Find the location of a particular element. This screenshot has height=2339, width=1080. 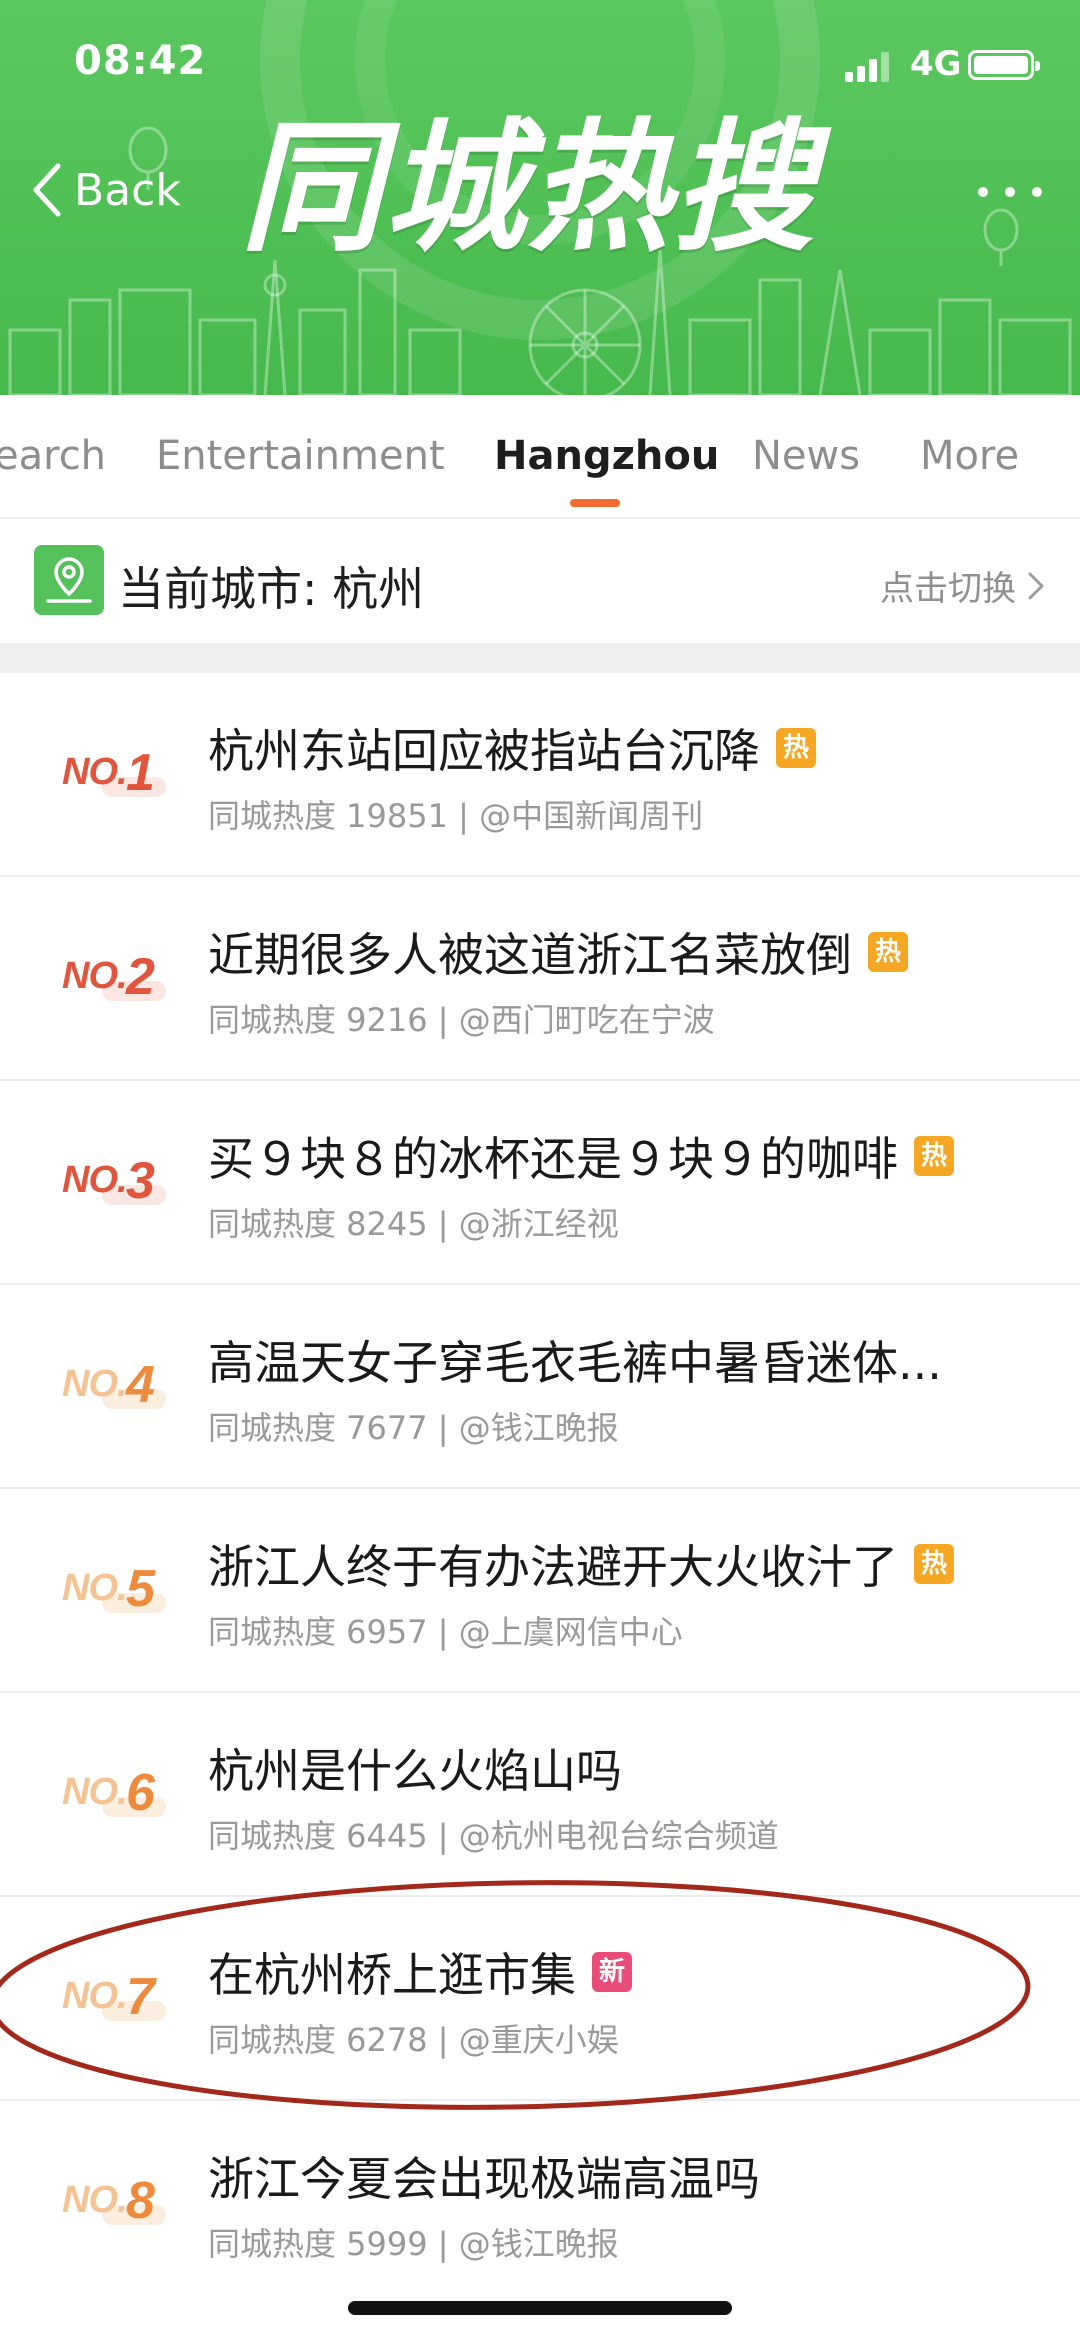

more-options-icon is located at coordinates (1010, 192).